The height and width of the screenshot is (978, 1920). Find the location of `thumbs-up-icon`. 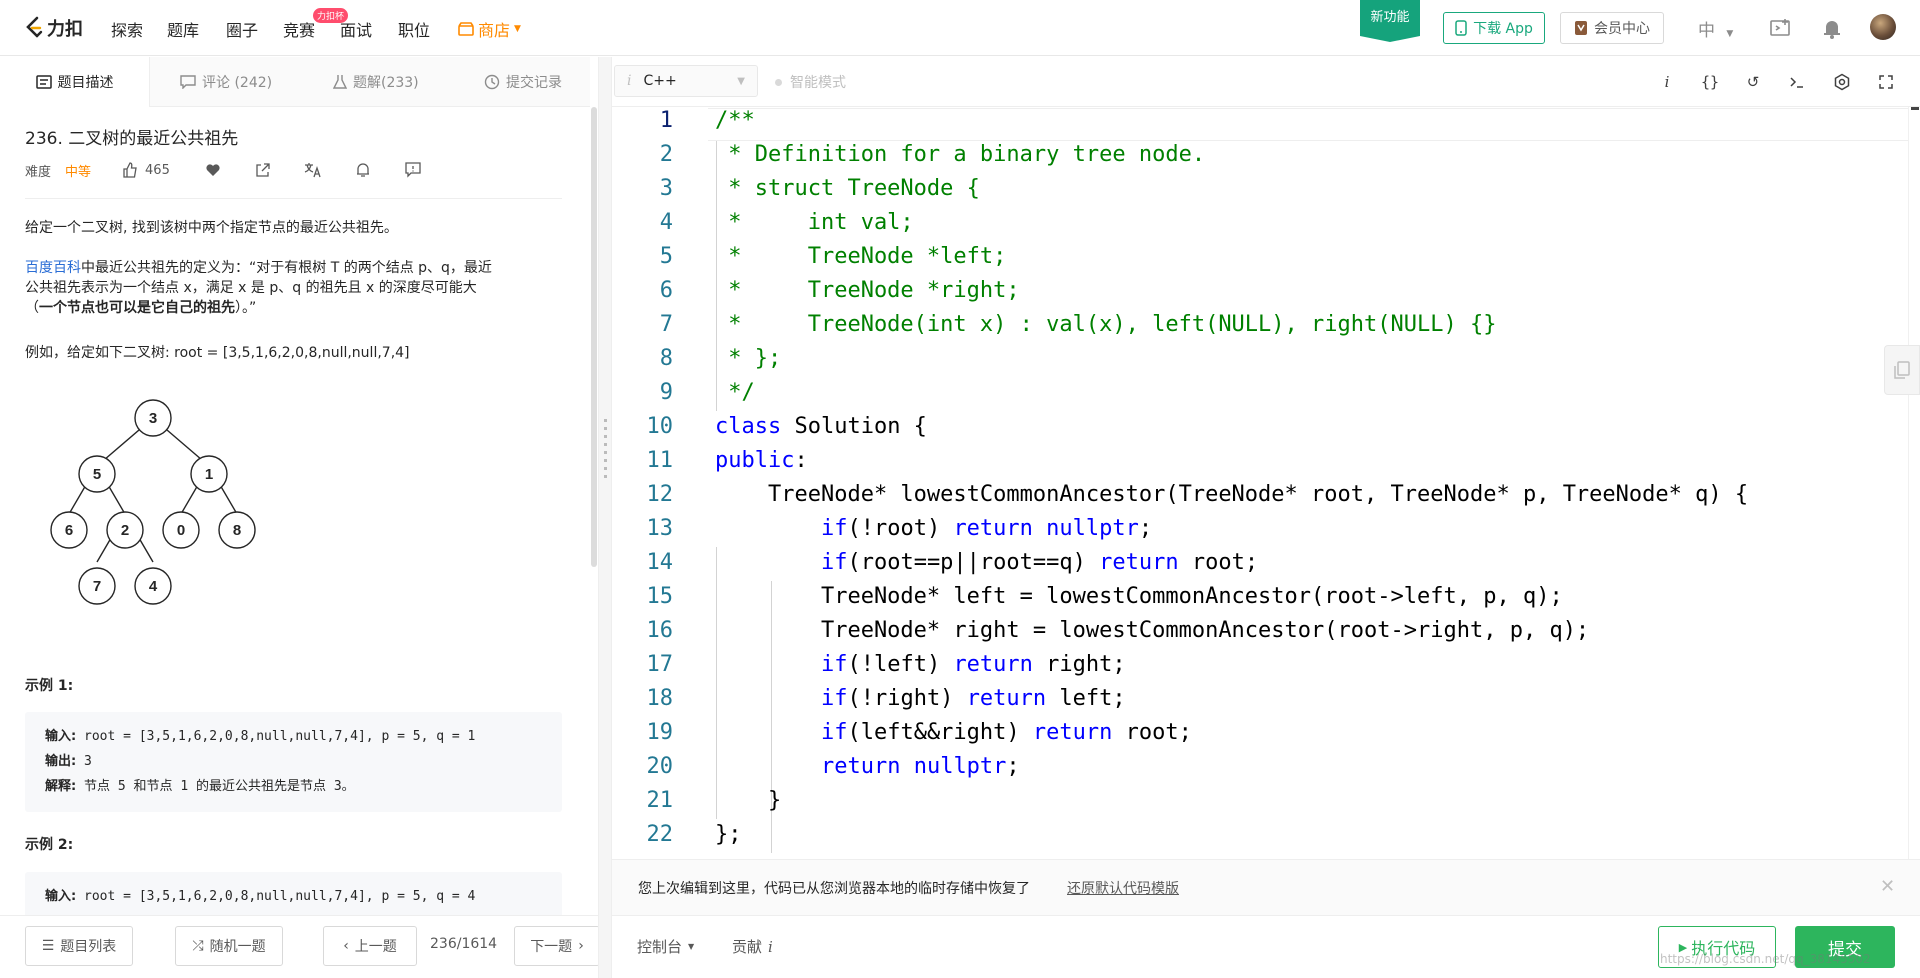

thumbs-up-icon is located at coordinates (130, 170).